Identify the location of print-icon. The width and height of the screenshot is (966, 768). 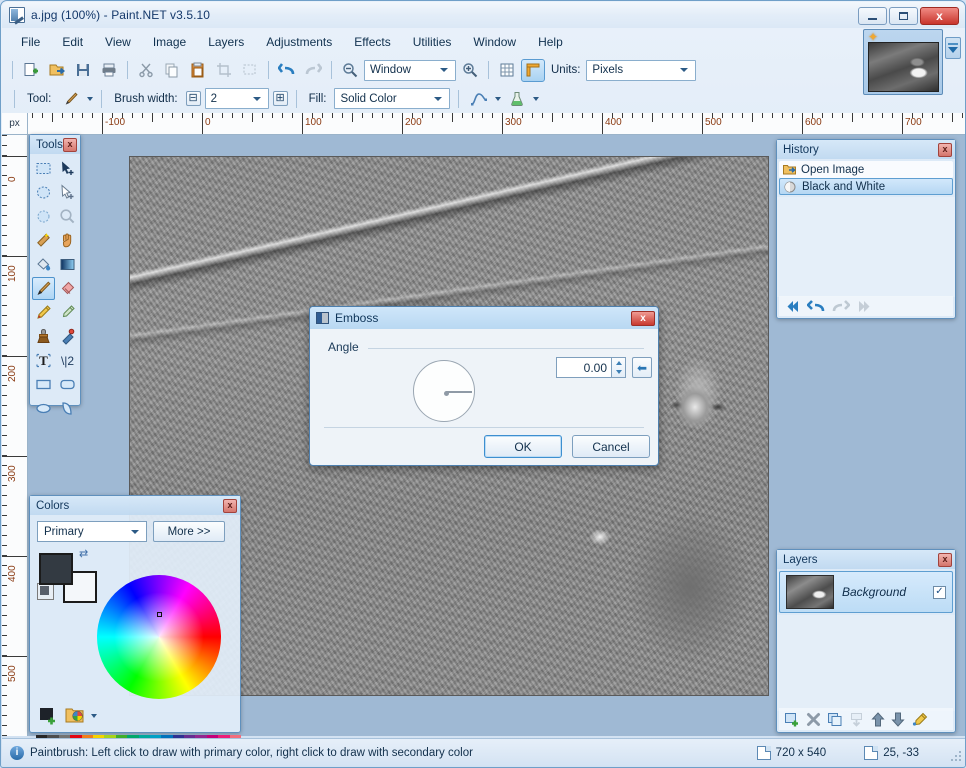
(109, 70).